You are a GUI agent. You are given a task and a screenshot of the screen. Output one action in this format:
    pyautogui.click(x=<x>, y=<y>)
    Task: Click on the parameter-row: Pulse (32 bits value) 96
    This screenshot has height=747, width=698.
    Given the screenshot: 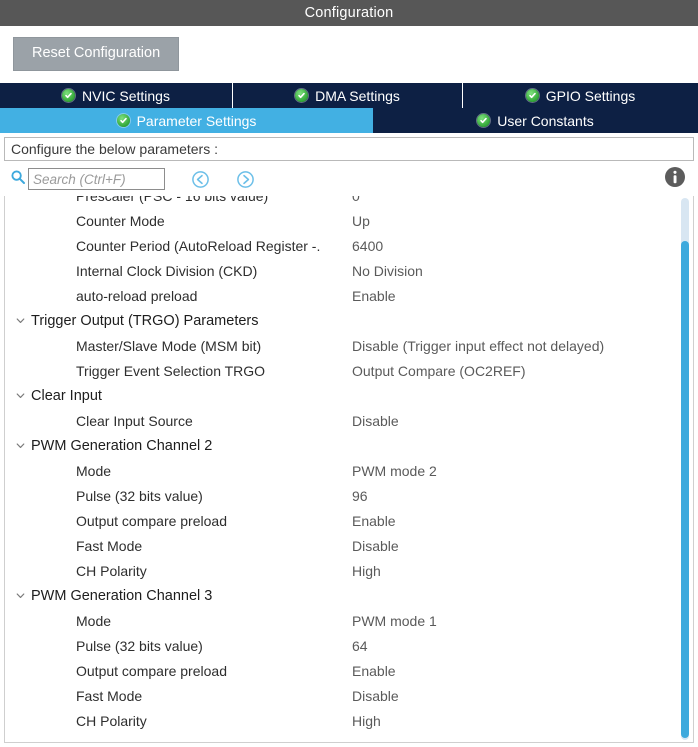 What is the action you would take?
    pyautogui.click(x=349, y=495)
    